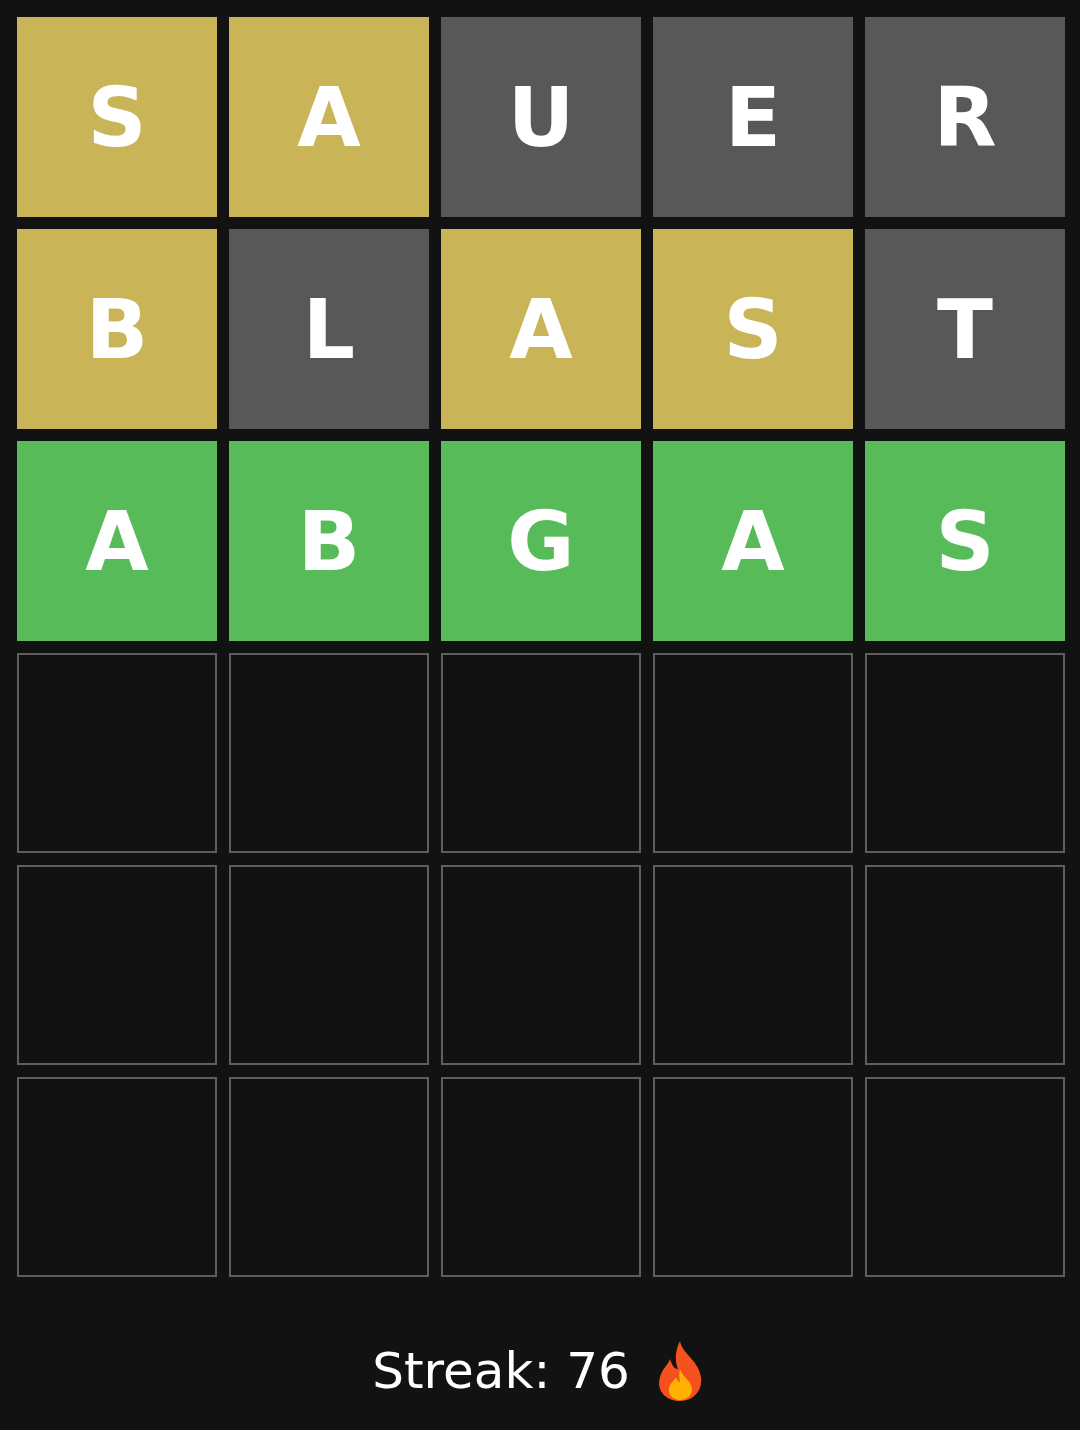 The width and height of the screenshot is (1080, 1430). I want to click on letter-tile: G, so click(541, 541).